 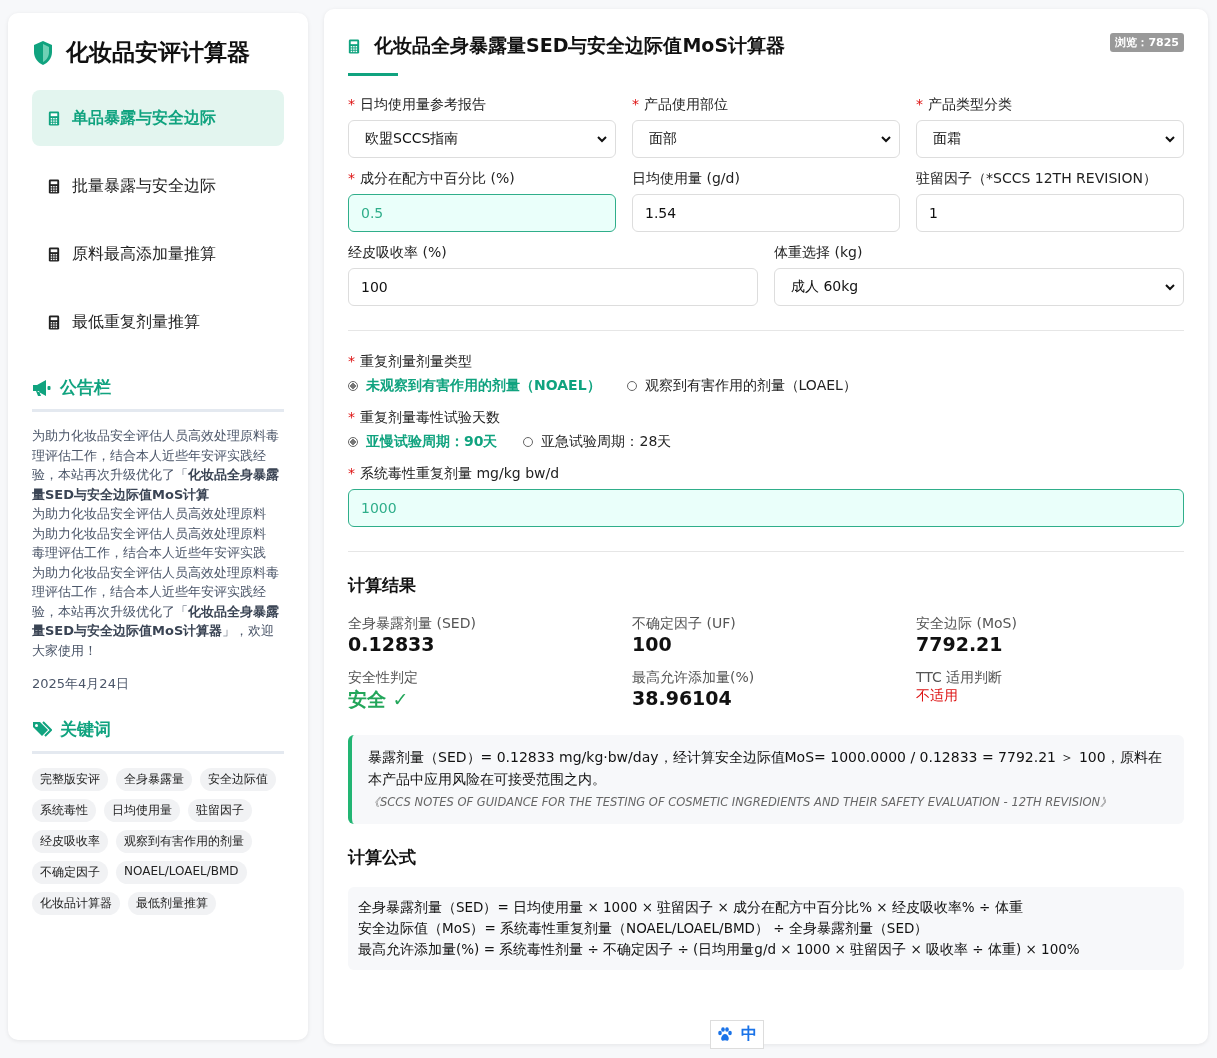 I want to click on formula-text: 安全边际值（MoS）= 系统毒性重复剂量（NOAEL/LOAEL/BMD） ÷ 全身暴露剂量（SED）, so click(x=644, y=929).